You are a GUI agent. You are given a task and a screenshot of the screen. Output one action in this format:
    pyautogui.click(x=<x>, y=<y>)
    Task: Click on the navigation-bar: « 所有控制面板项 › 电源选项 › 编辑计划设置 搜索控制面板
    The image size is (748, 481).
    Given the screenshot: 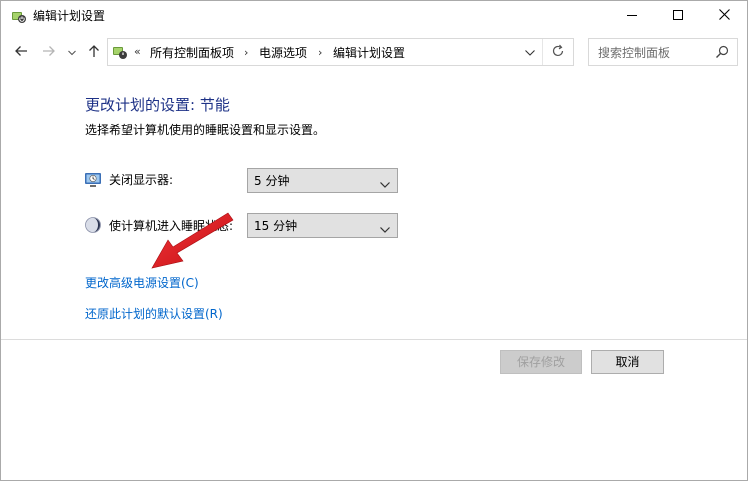 What is the action you would take?
    pyautogui.click(x=374, y=52)
    